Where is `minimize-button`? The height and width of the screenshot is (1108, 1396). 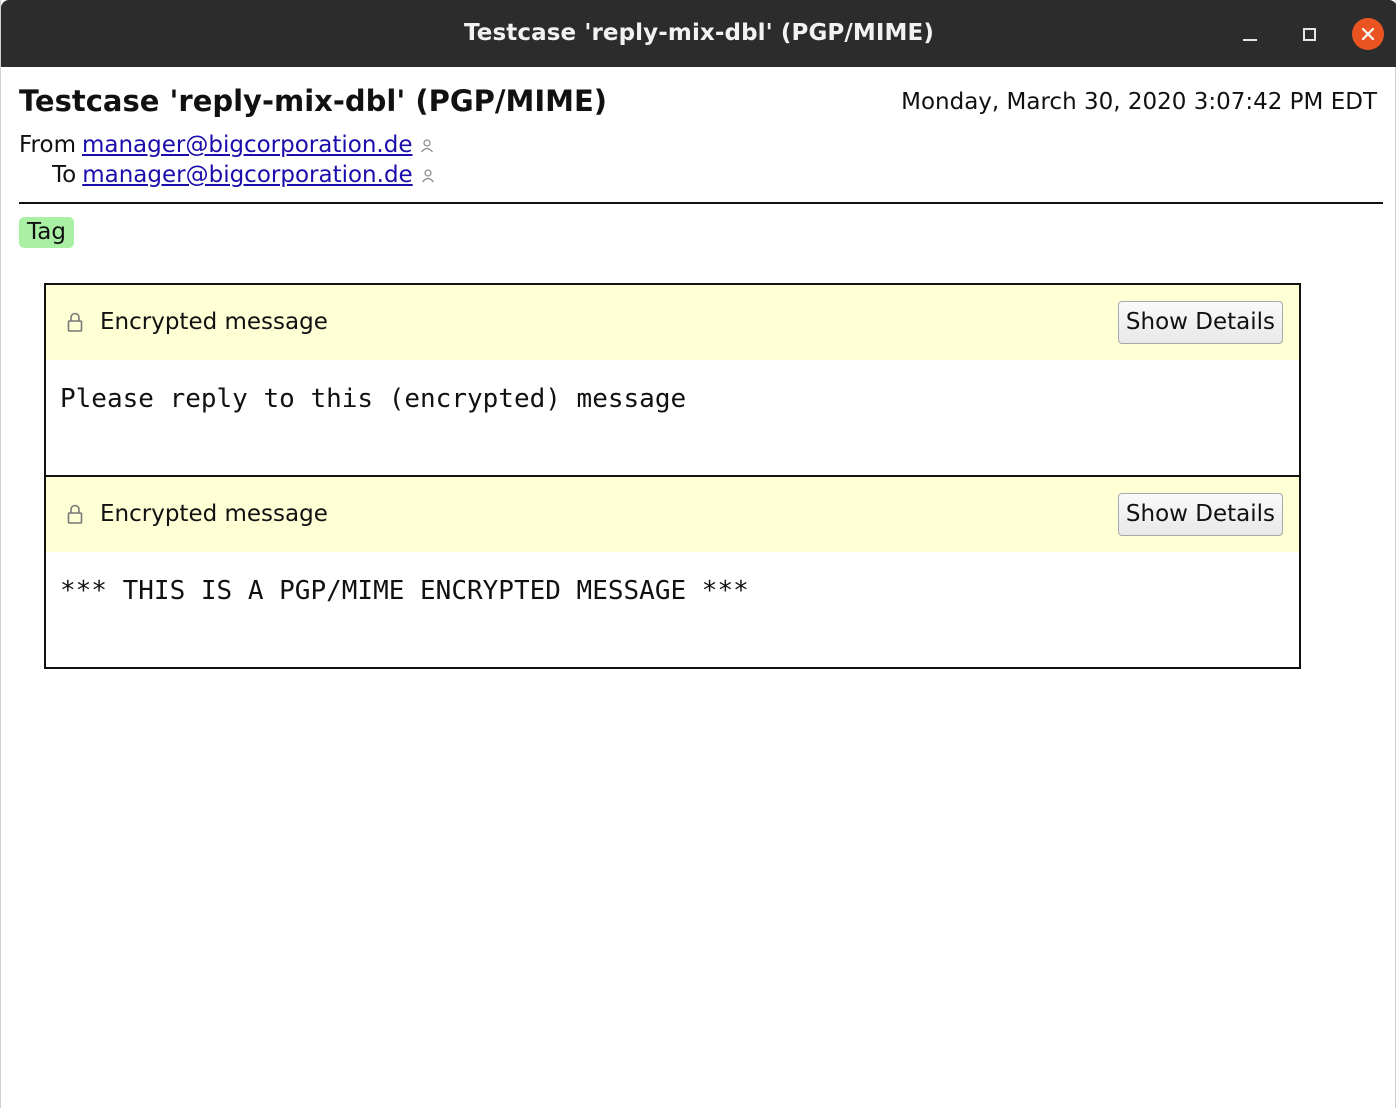 minimize-button is located at coordinates (1250, 34).